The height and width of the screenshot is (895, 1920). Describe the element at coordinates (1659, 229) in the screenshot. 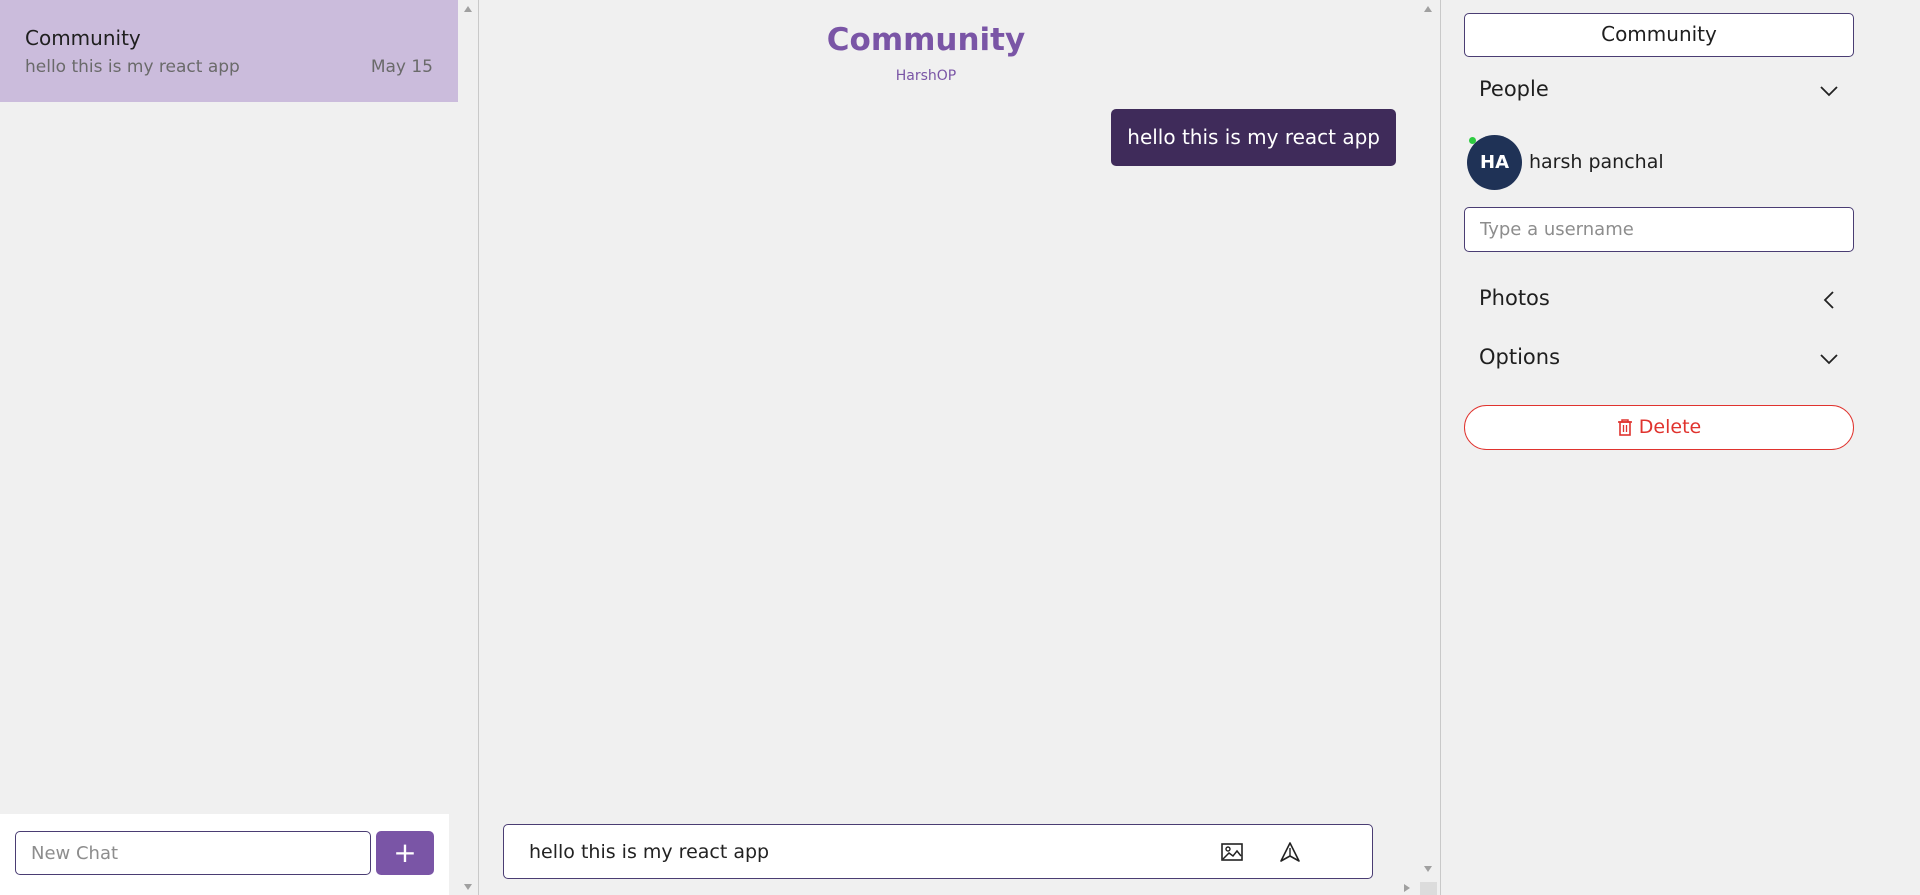

I see `username-input` at that location.